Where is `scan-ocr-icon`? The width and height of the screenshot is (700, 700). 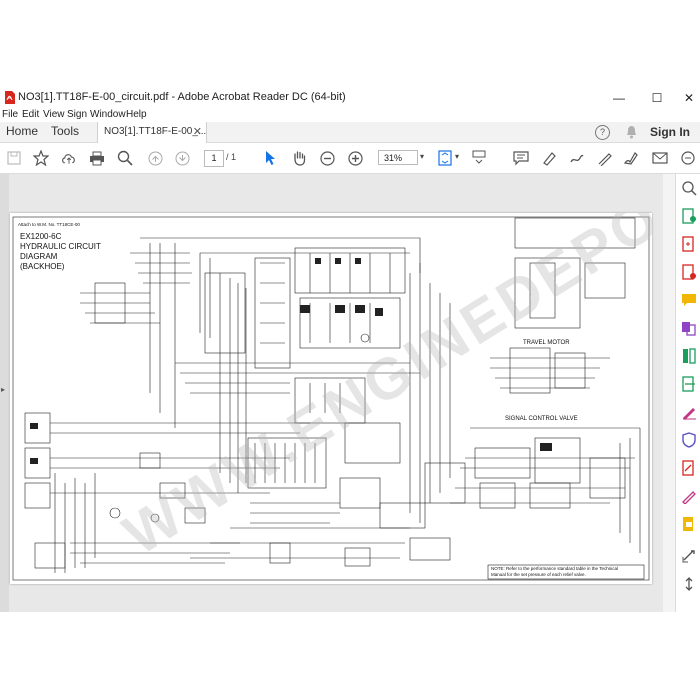 scan-ocr-icon is located at coordinates (689, 384).